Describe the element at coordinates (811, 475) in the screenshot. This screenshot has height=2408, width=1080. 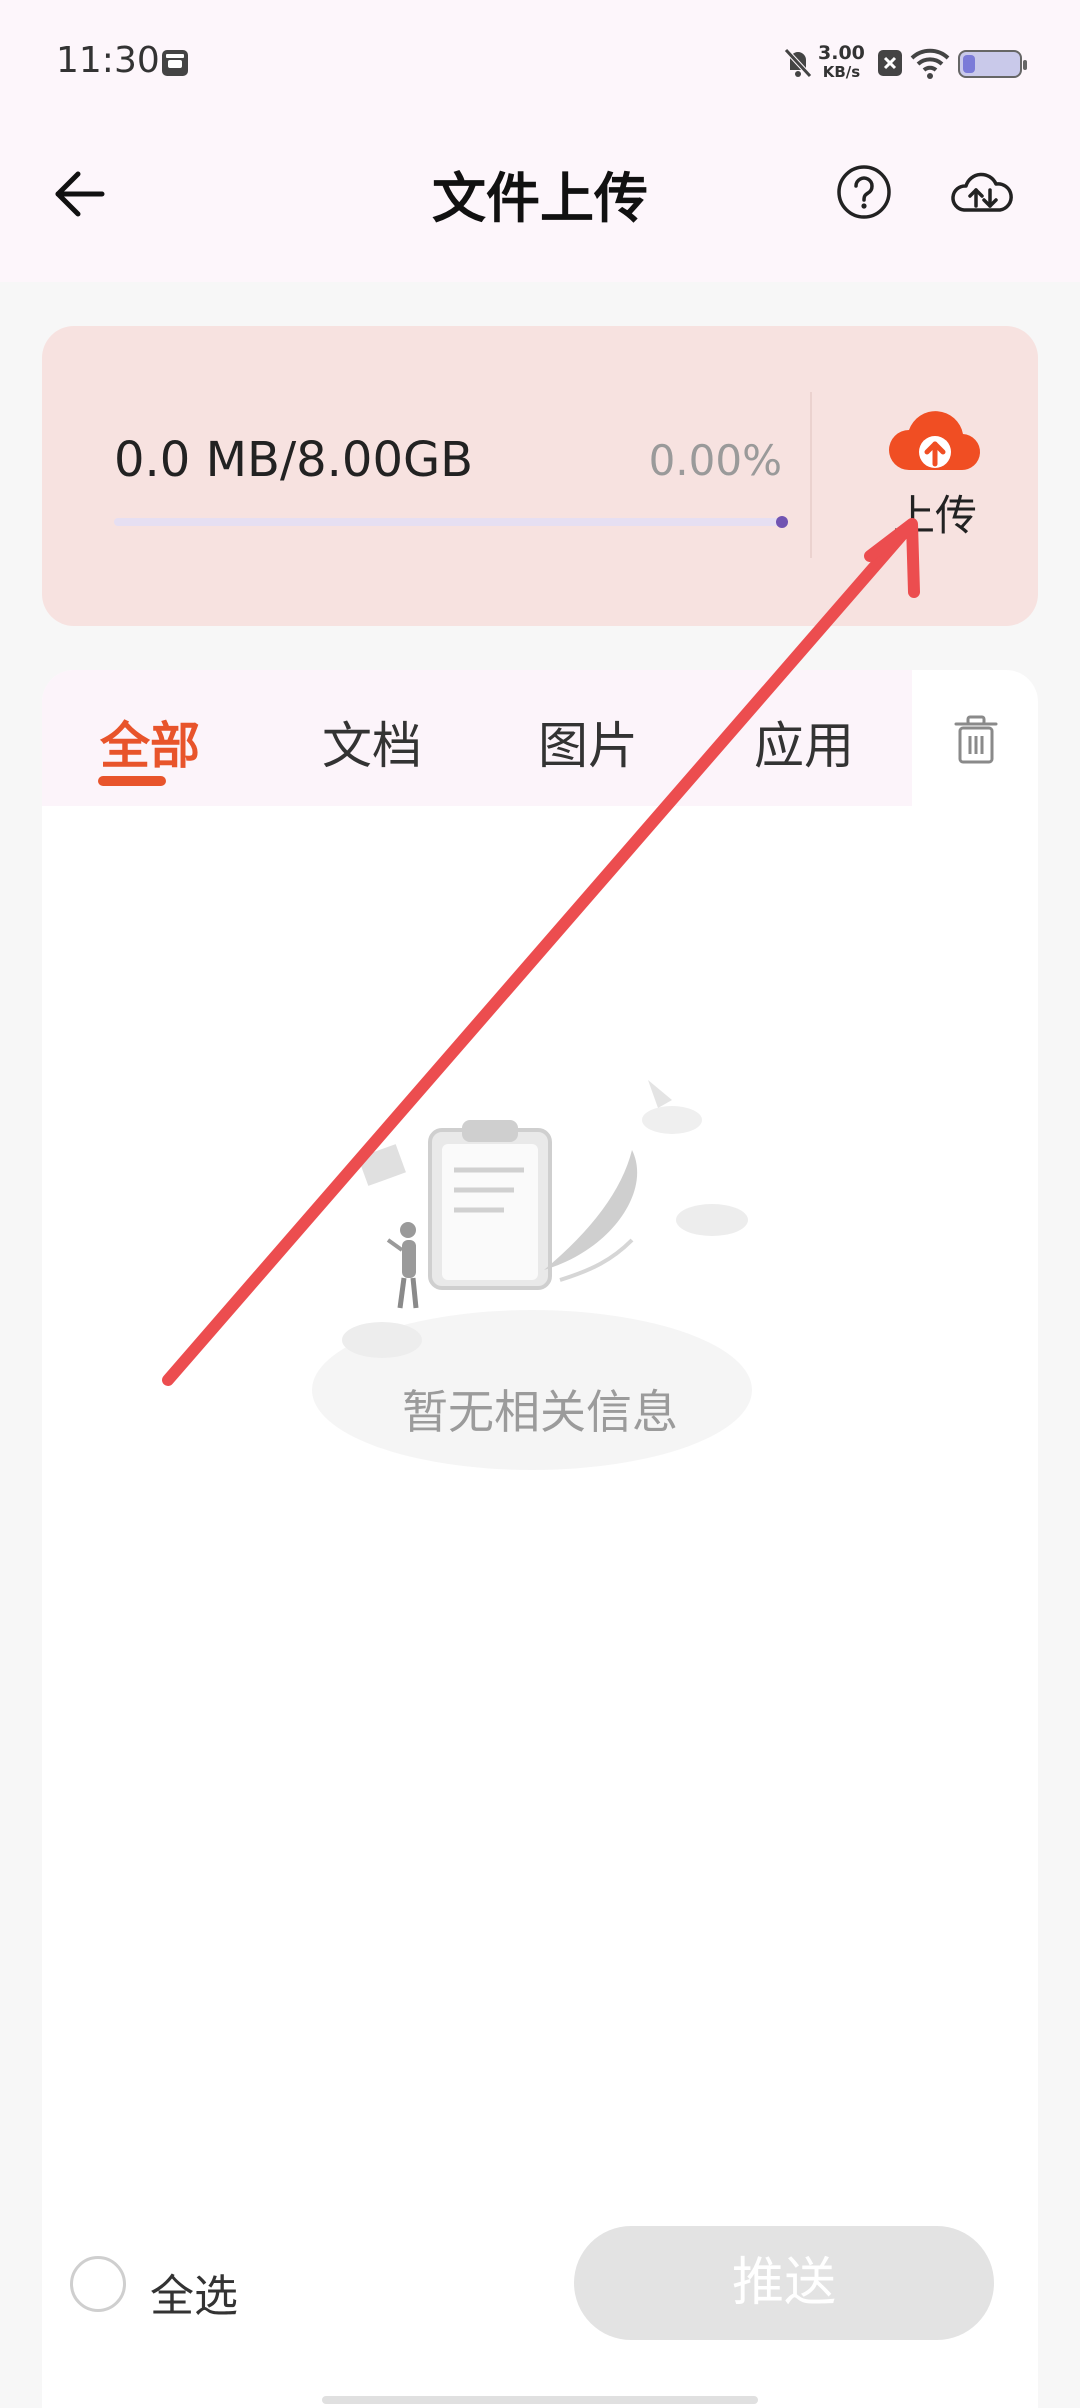
I see `card-divider` at that location.